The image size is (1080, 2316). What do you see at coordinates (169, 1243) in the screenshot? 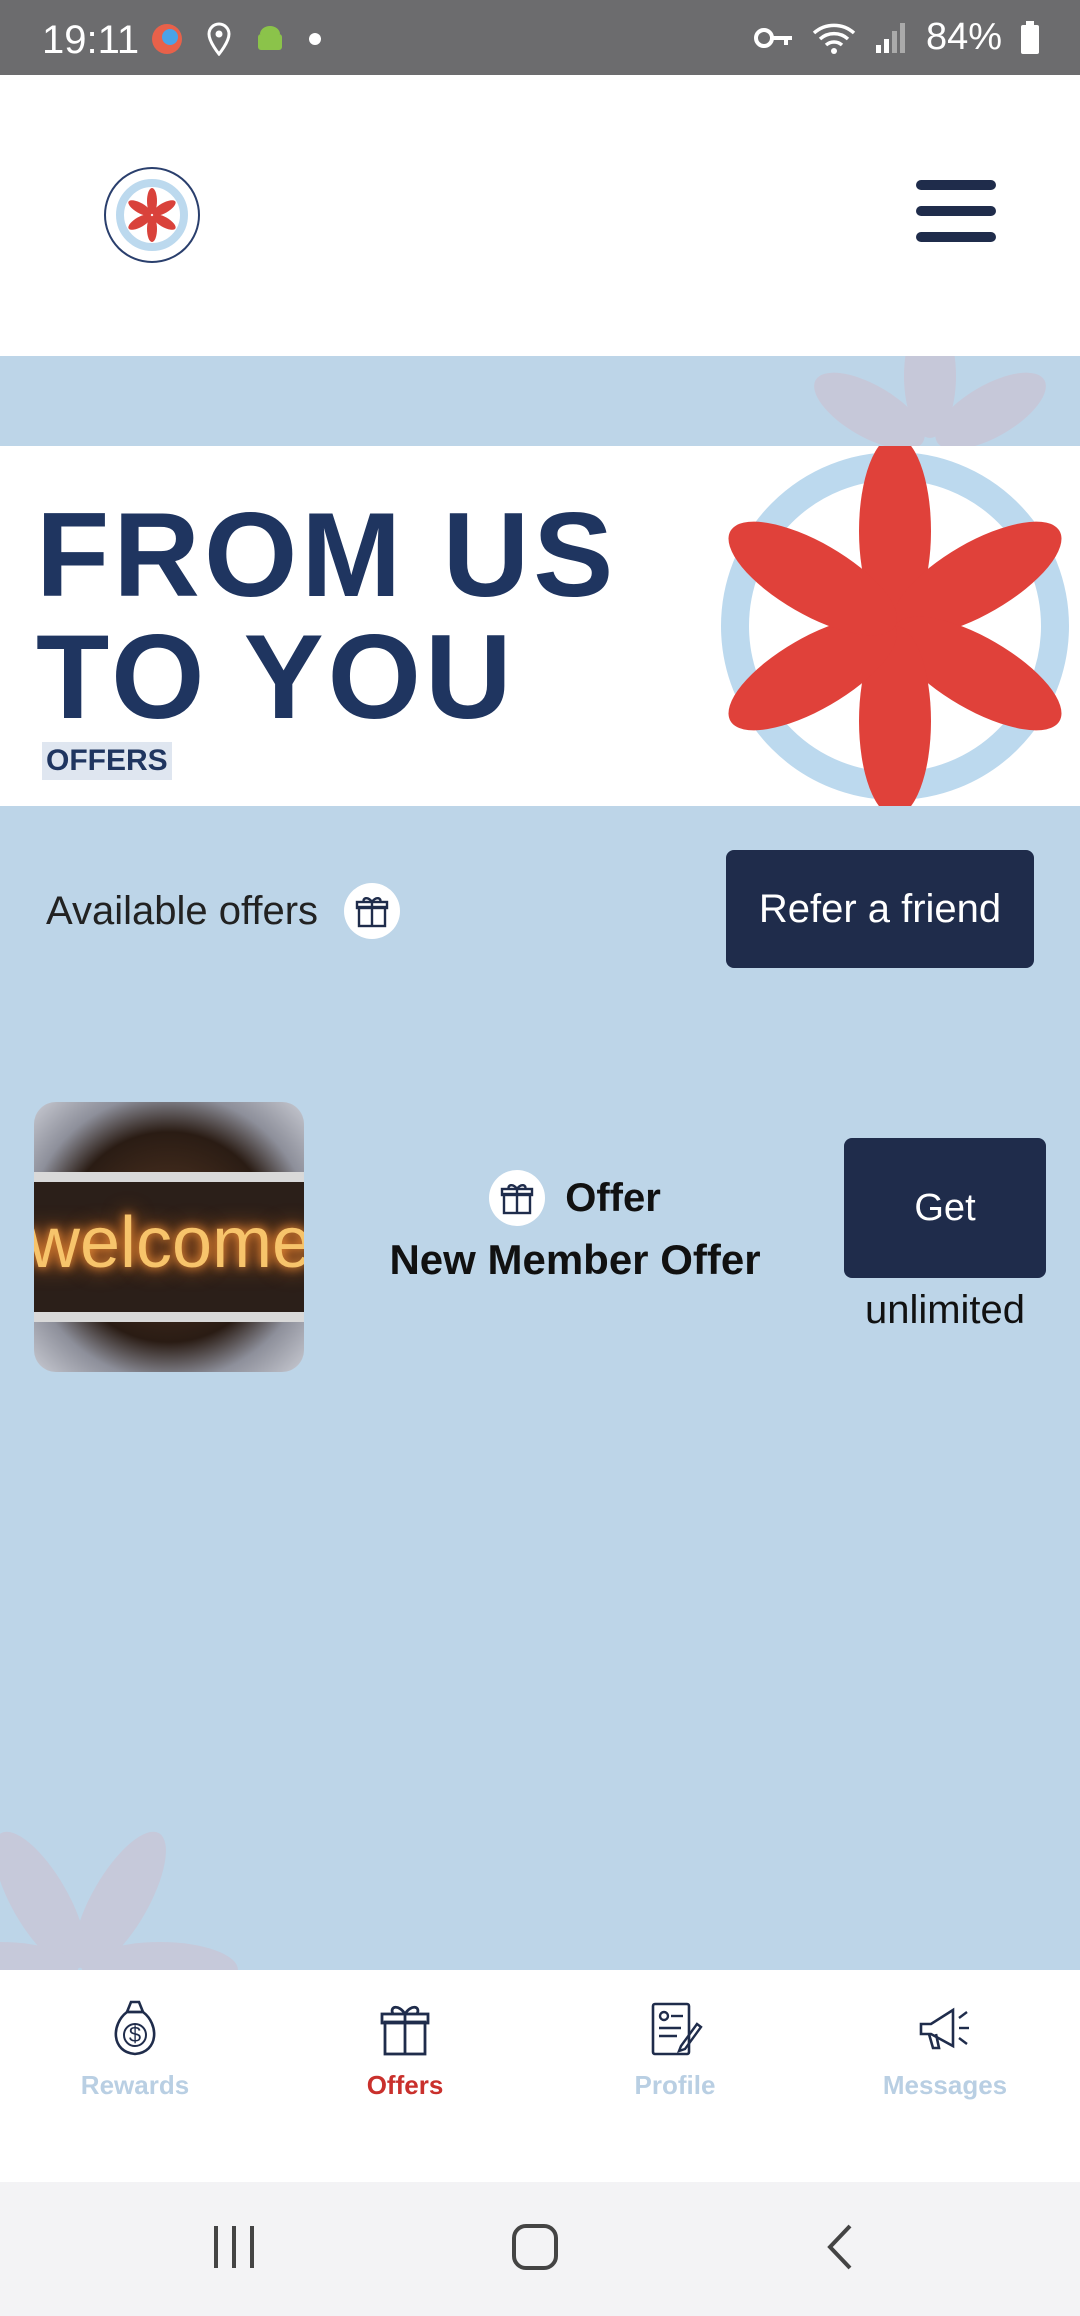
I see `offer-thumbnail-text: welcome` at bounding box center [169, 1243].